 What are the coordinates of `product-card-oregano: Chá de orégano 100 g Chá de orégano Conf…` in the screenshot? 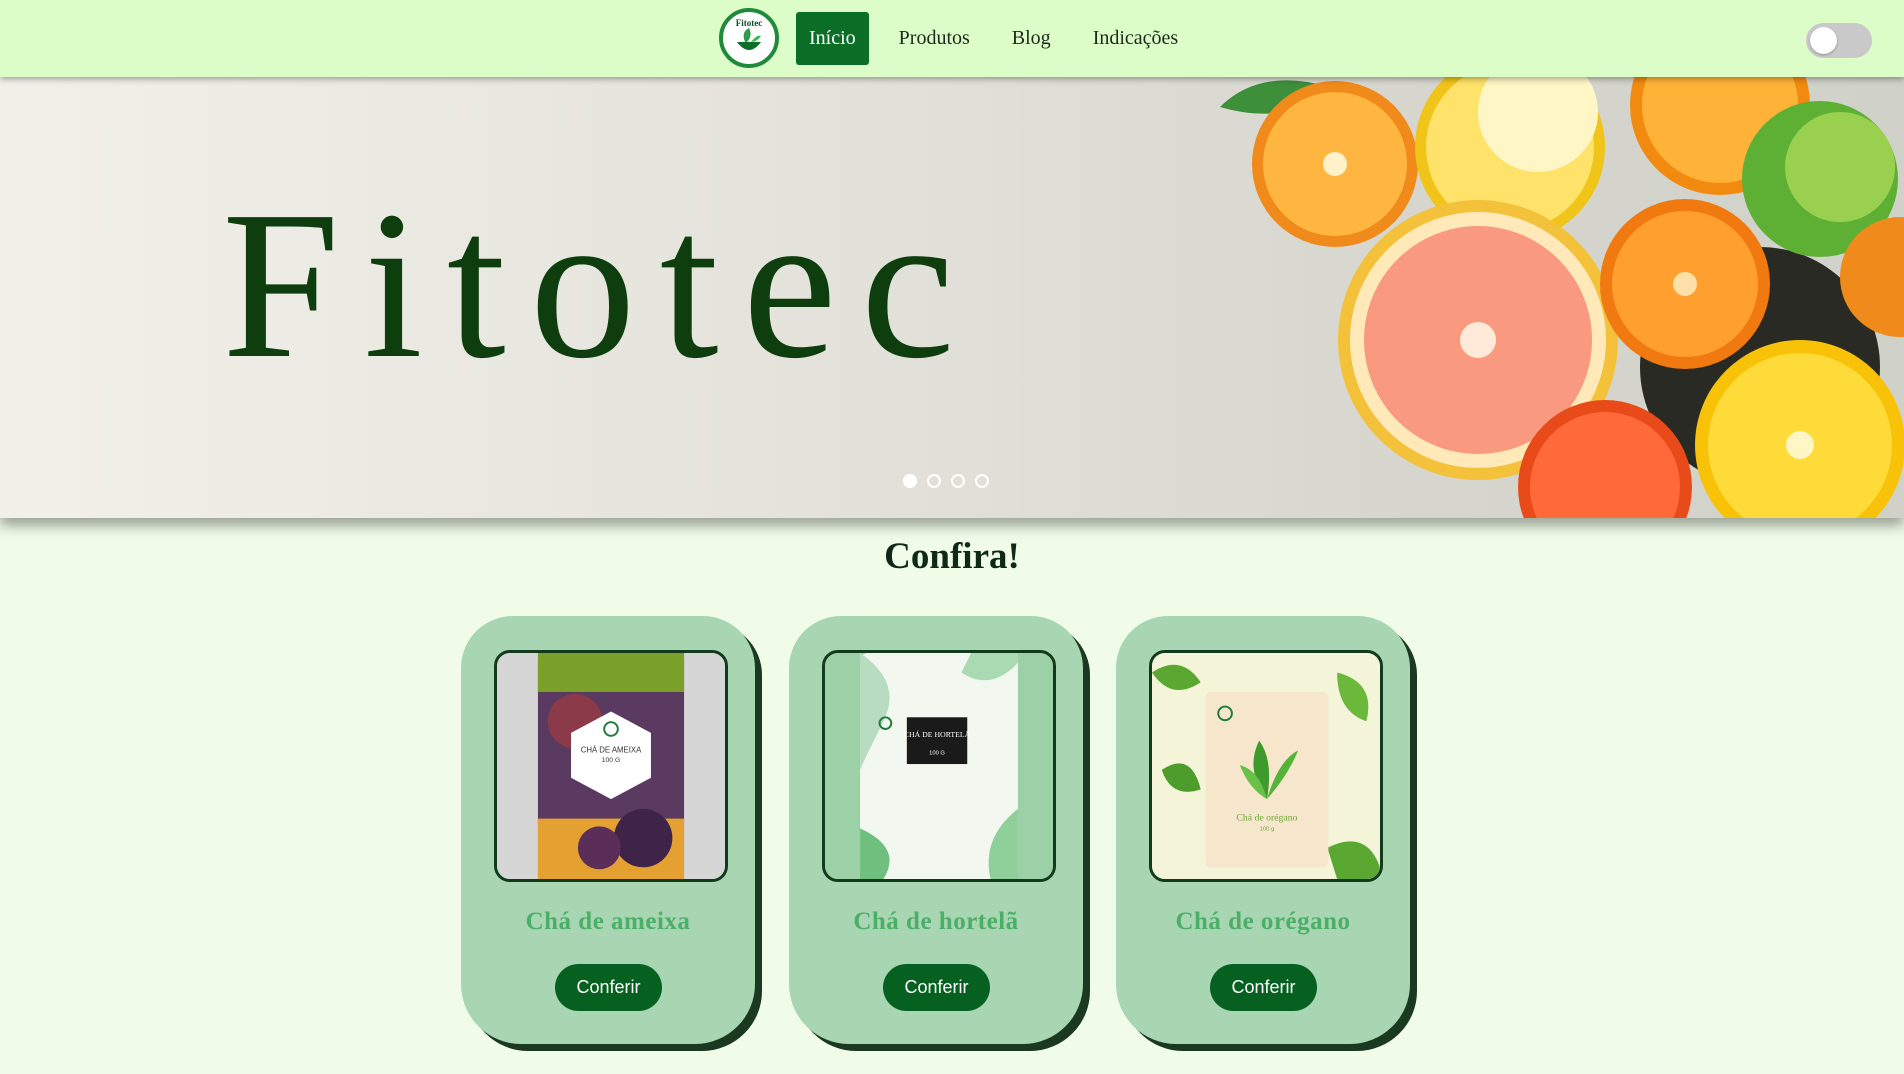 It's located at (1263, 830).